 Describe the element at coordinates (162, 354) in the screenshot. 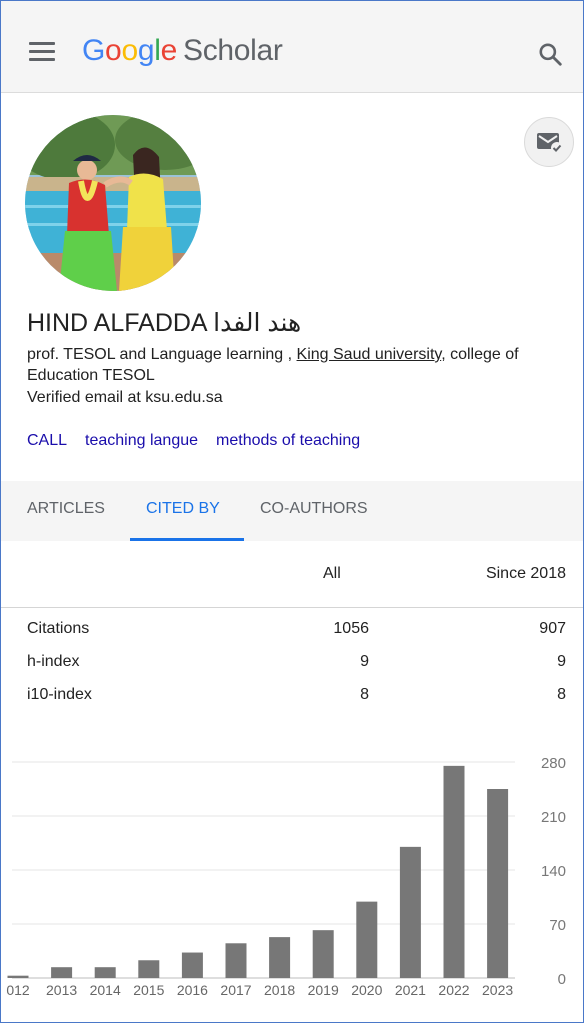

I see `affiliation-text: prof. TESOL and Language learning ,` at that location.